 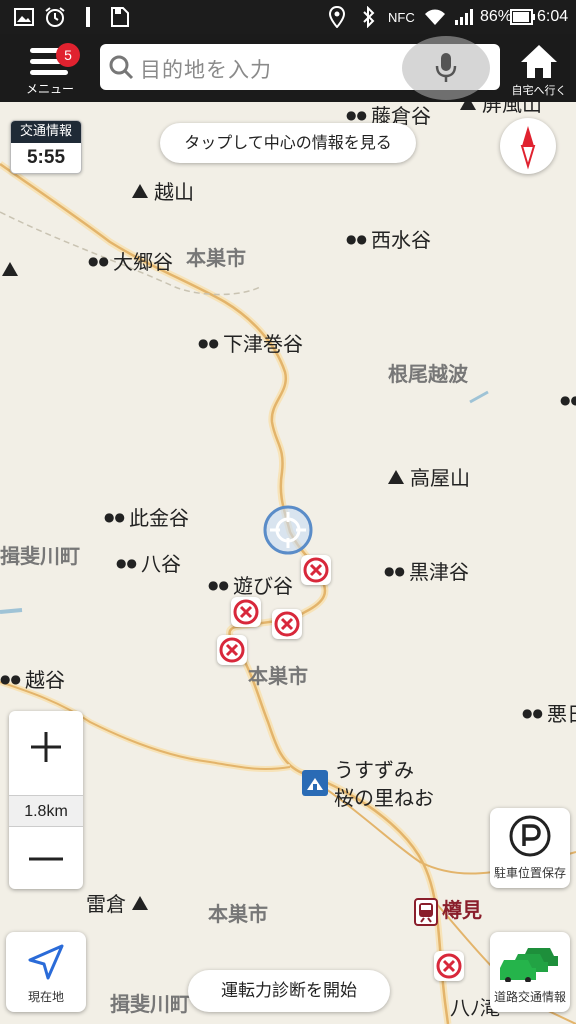 I want to click on battery-percent: 86%, so click(x=496, y=16).